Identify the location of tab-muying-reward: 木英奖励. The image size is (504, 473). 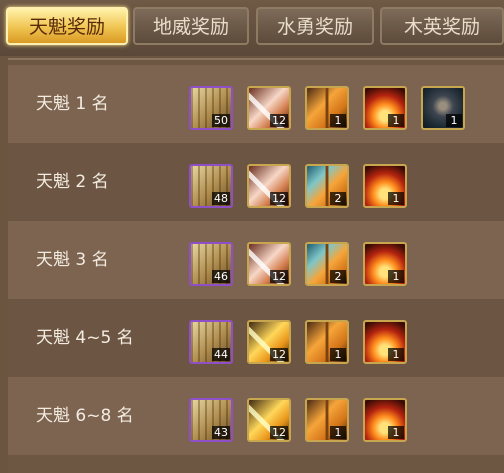
(442, 26).